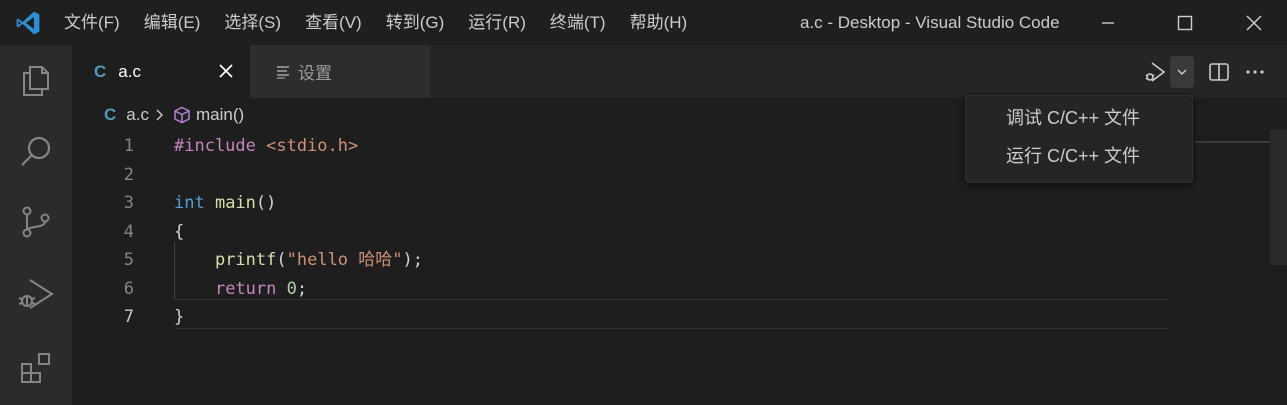 This screenshot has width=1287, height=405. What do you see at coordinates (415, 22) in the screenshot?
I see `menu-go: 转到(G)` at bounding box center [415, 22].